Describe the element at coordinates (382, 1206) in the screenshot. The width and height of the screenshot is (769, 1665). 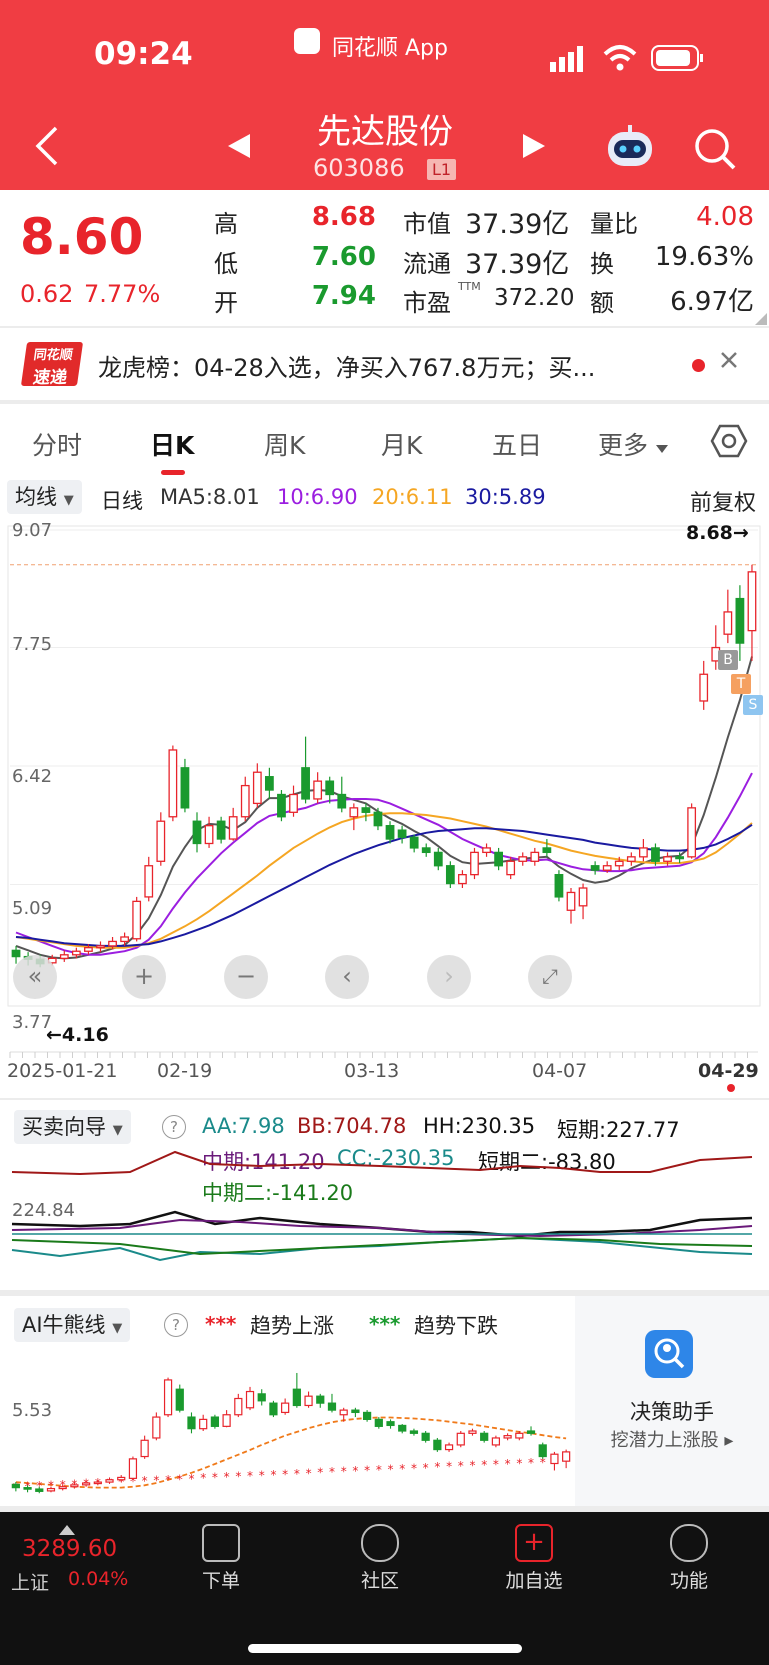
I see `indicator1-chart` at that location.